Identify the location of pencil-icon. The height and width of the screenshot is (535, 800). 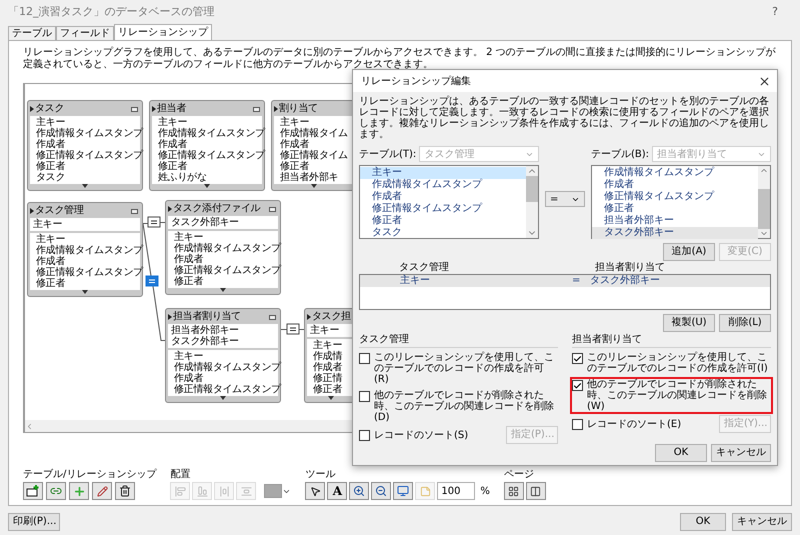
(102, 491).